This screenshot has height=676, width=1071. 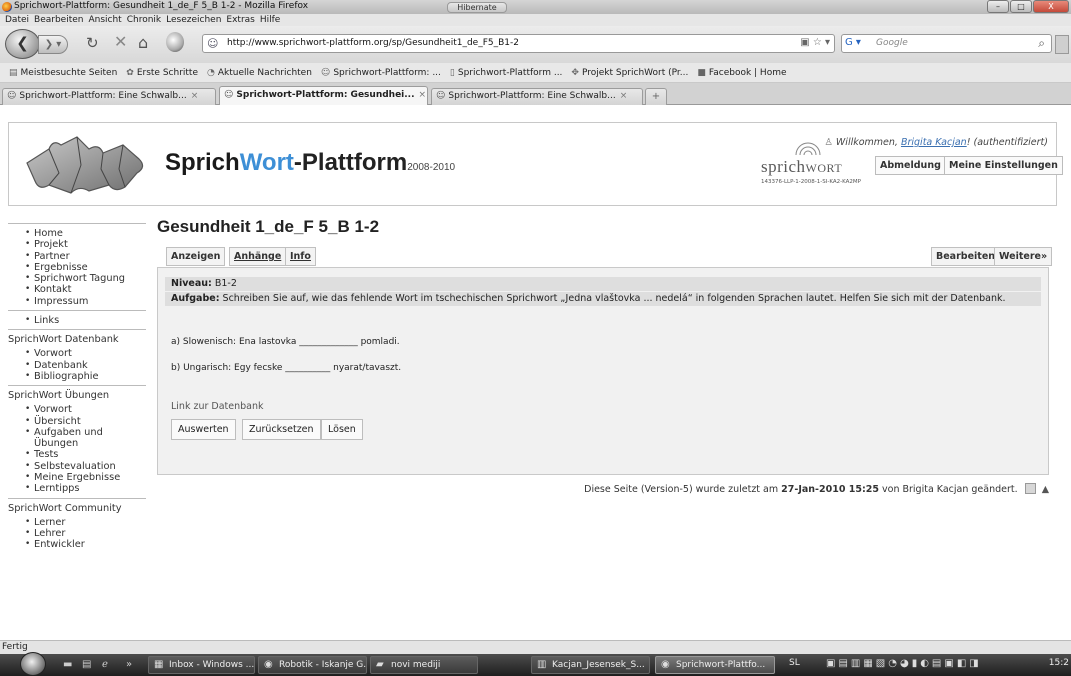 What do you see at coordinates (77, 366) in the screenshot?
I see `sidebar-item-datenbank: Datenbank` at bounding box center [77, 366].